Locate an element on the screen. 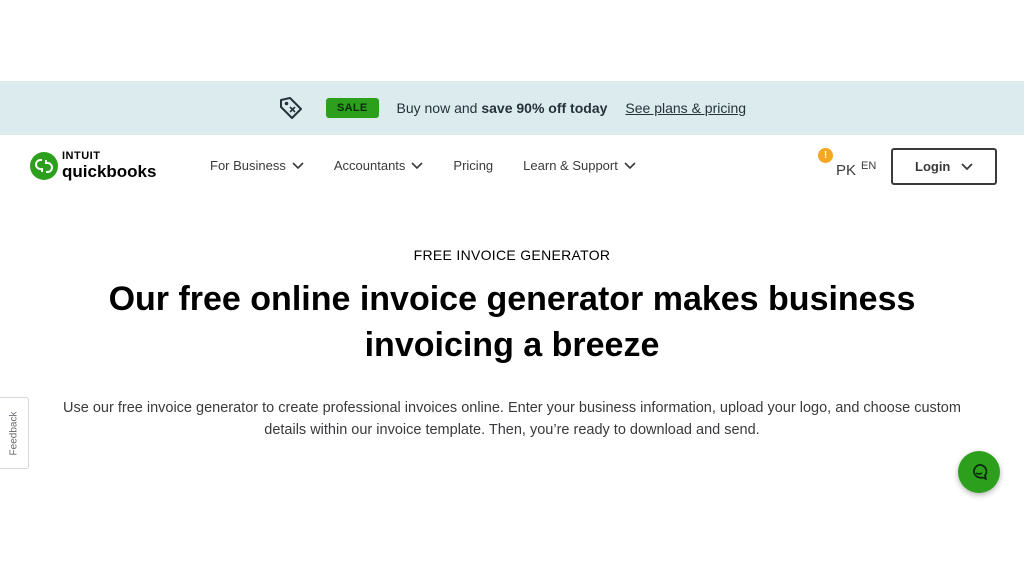  nav-item-label: For Business is located at coordinates (248, 165).